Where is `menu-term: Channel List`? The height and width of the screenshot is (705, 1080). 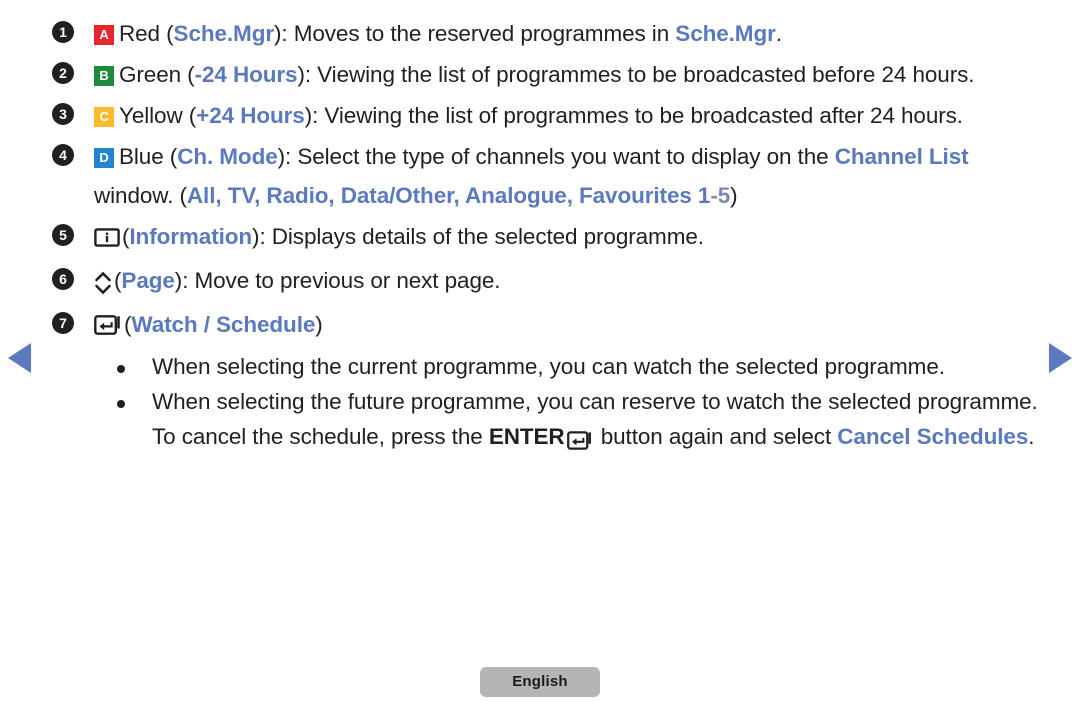
menu-term: Channel List is located at coordinates (901, 156).